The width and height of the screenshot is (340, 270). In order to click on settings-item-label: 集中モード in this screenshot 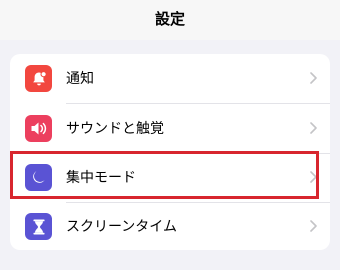, I will do `click(101, 178)`.